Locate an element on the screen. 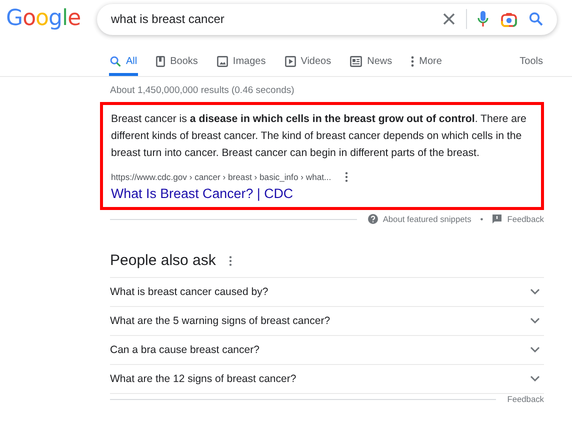 The height and width of the screenshot is (428, 572). search-tab: Images is located at coordinates (241, 64).